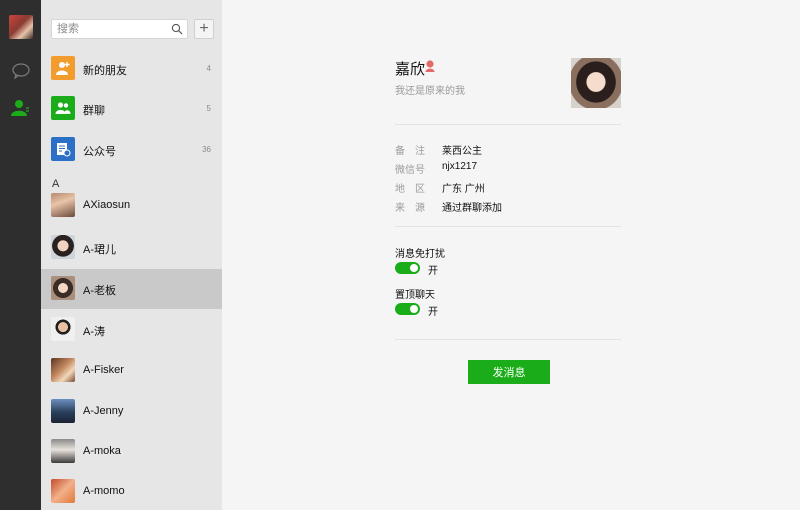  What do you see at coordinates (94, 332) in the screenshot?
I see `contact-name: A-涛` at bounding box center [94, 332].